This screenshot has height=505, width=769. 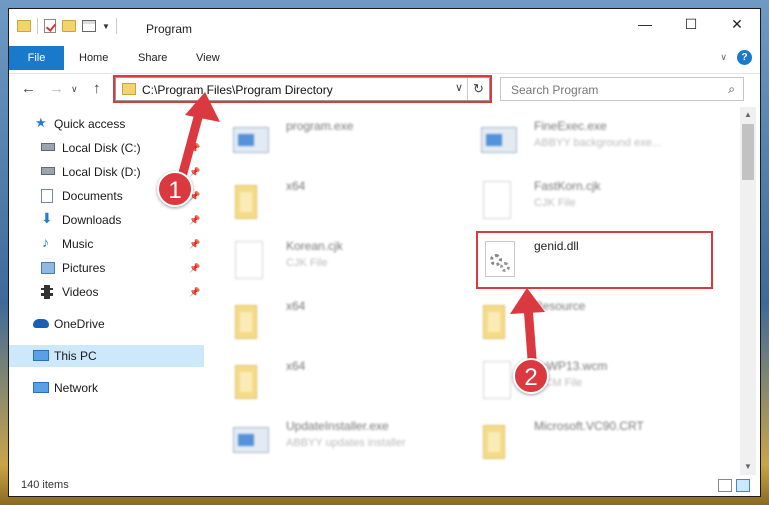 What do you see at coordinates (106, 356) in the screenshot?
I see `sidebar-item-this-pc: This PC` at bounding box center [106, 356].